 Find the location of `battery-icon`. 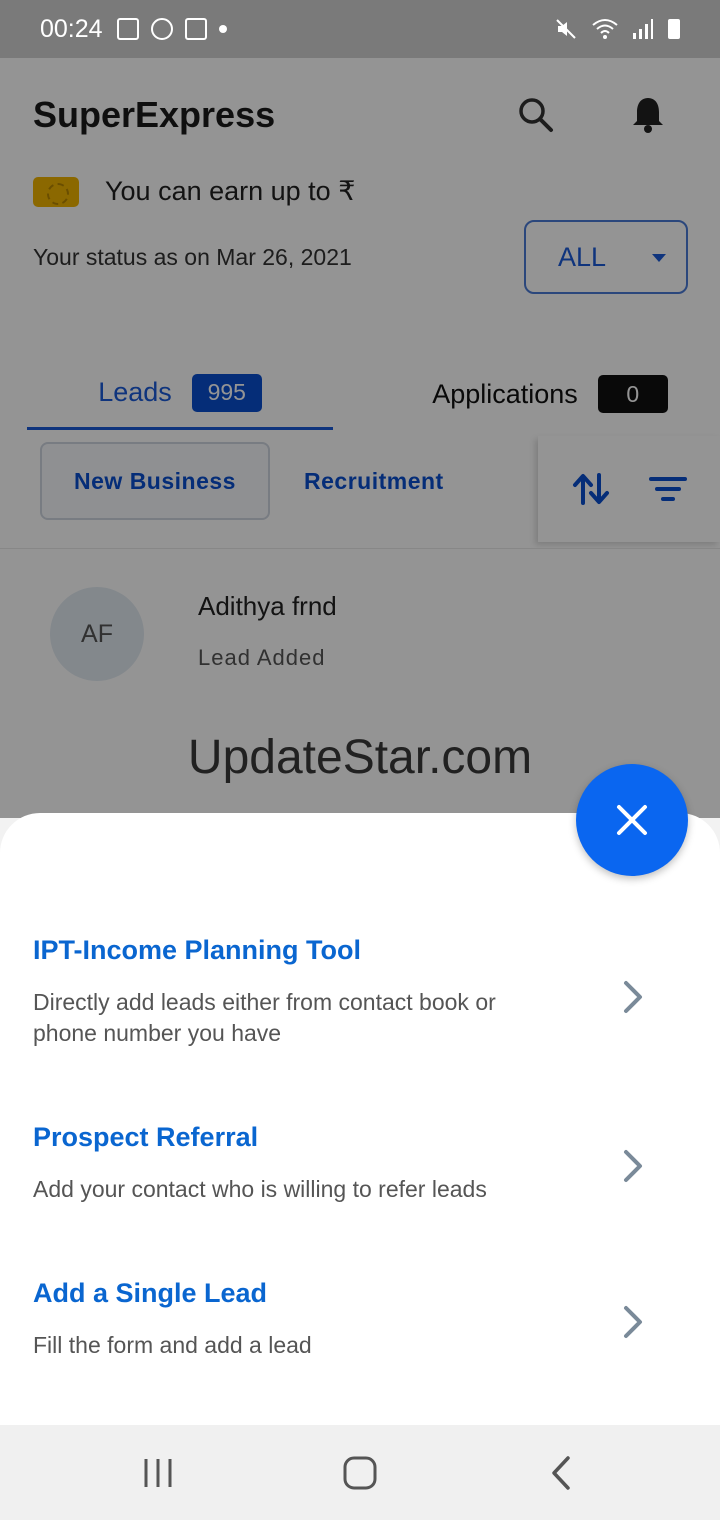

battery-icon is located at coordinates (674, 29).